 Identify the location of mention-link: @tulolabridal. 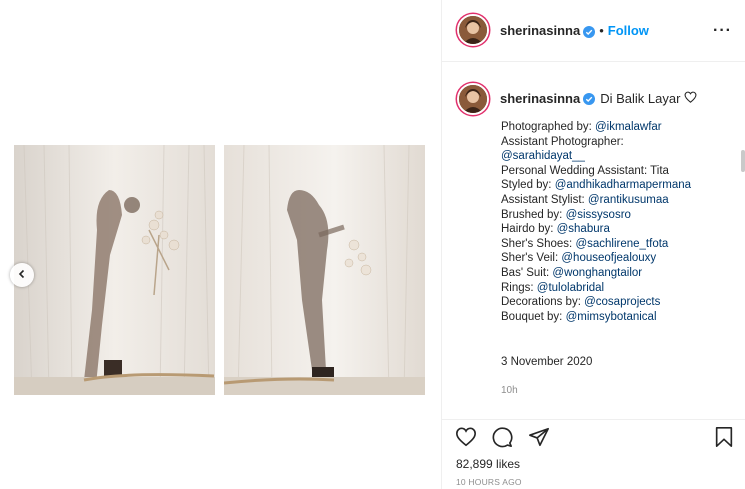
(570, 288).